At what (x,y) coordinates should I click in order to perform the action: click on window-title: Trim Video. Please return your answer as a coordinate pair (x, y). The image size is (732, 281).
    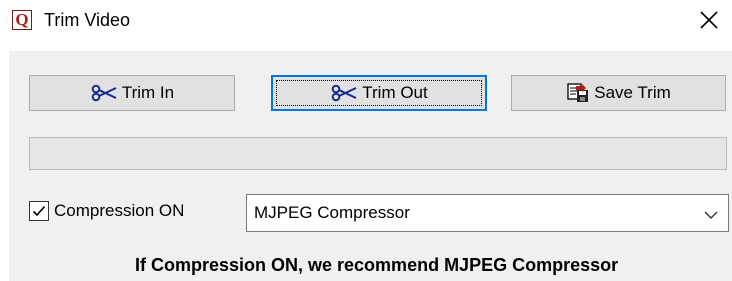
    Looking at the image, I should click on (87, 20).